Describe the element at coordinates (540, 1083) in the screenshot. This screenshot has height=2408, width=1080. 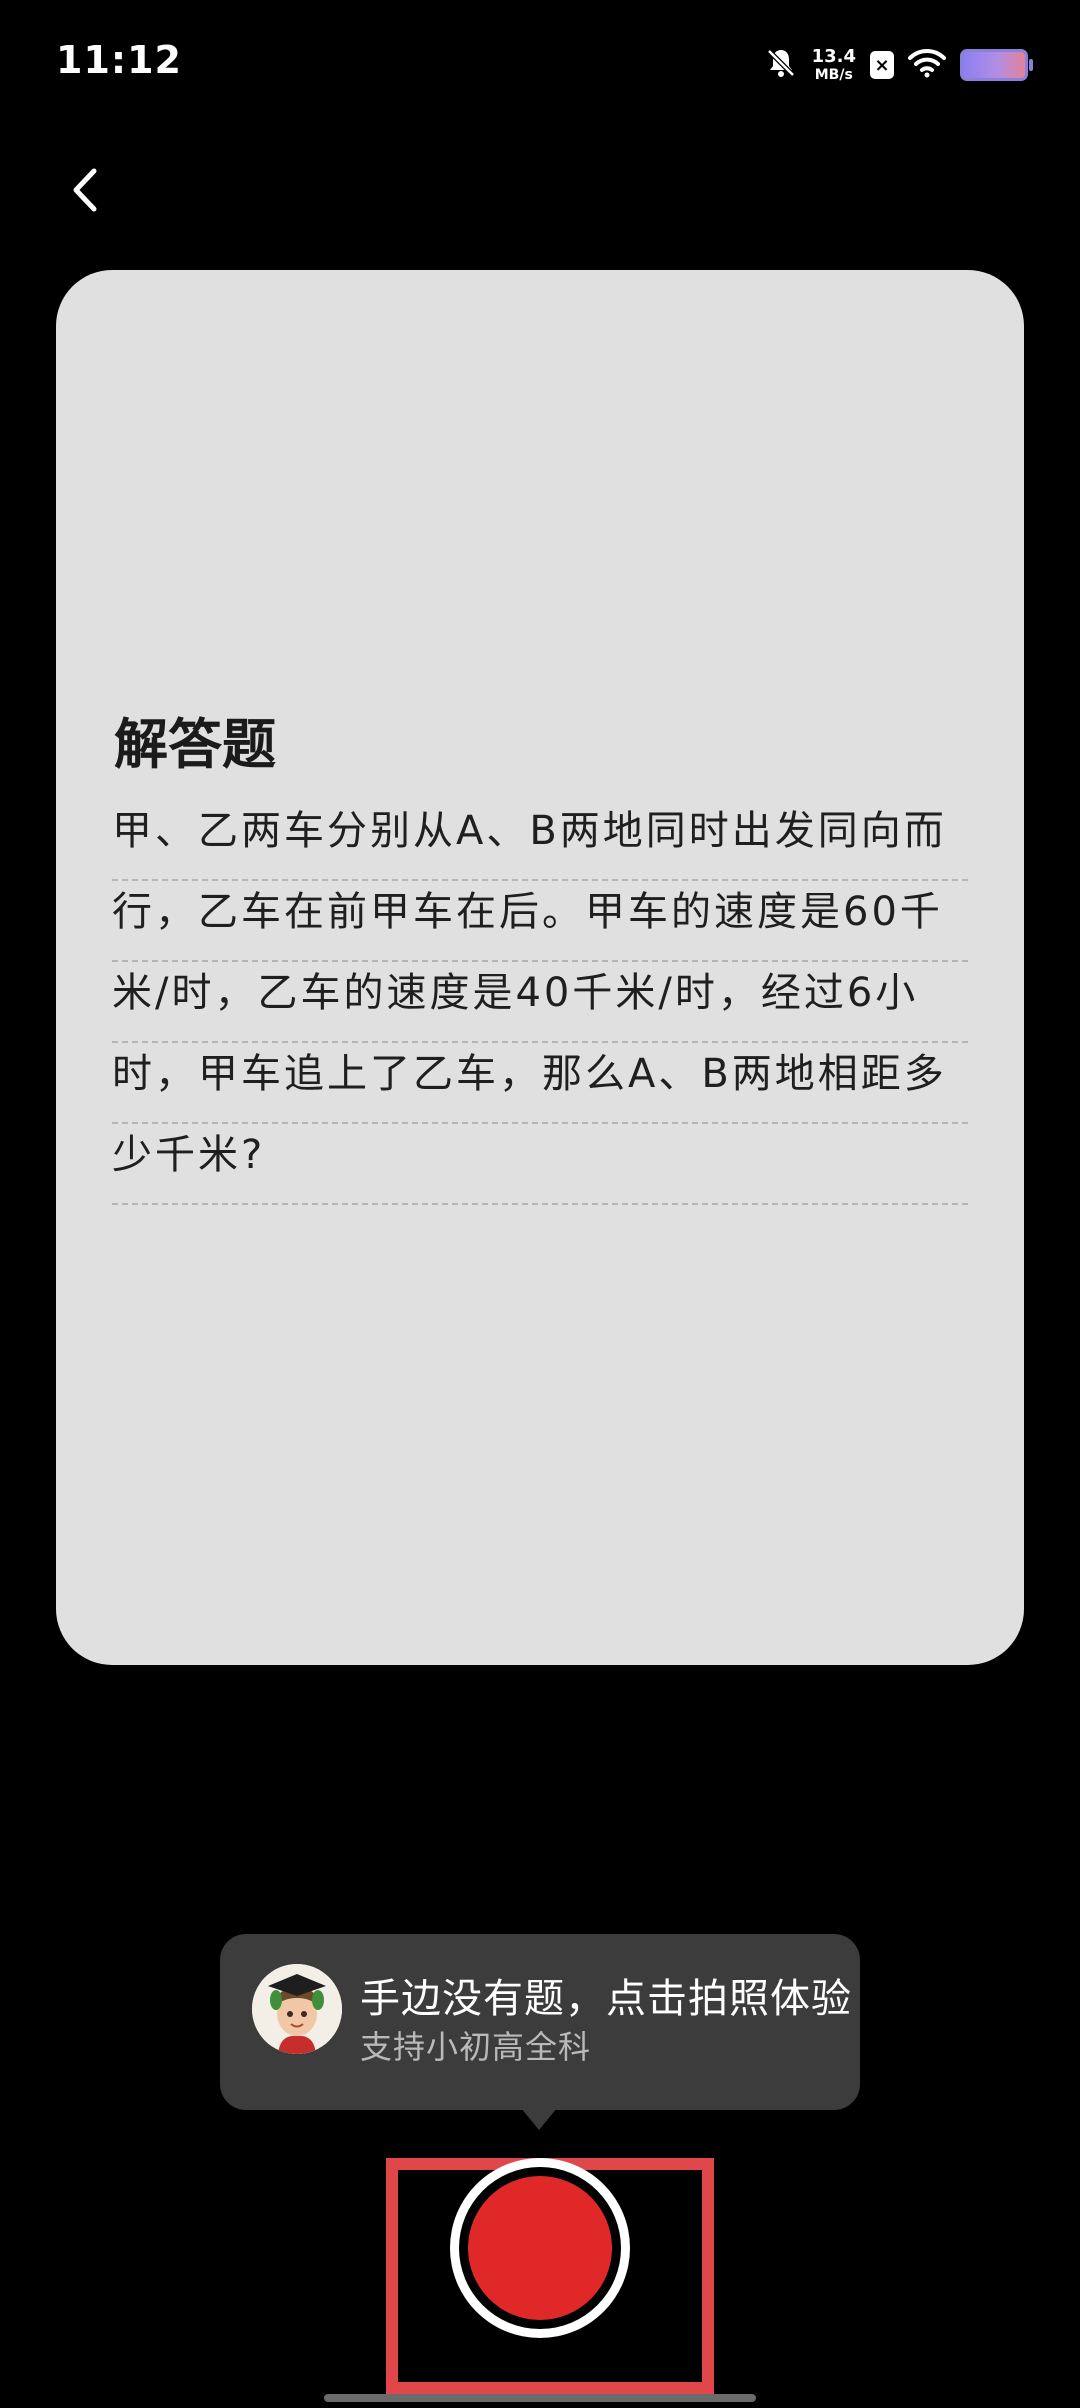
I see `question-line: 时，甲车追上了乙车，那么A、B两地相距多` at that location.